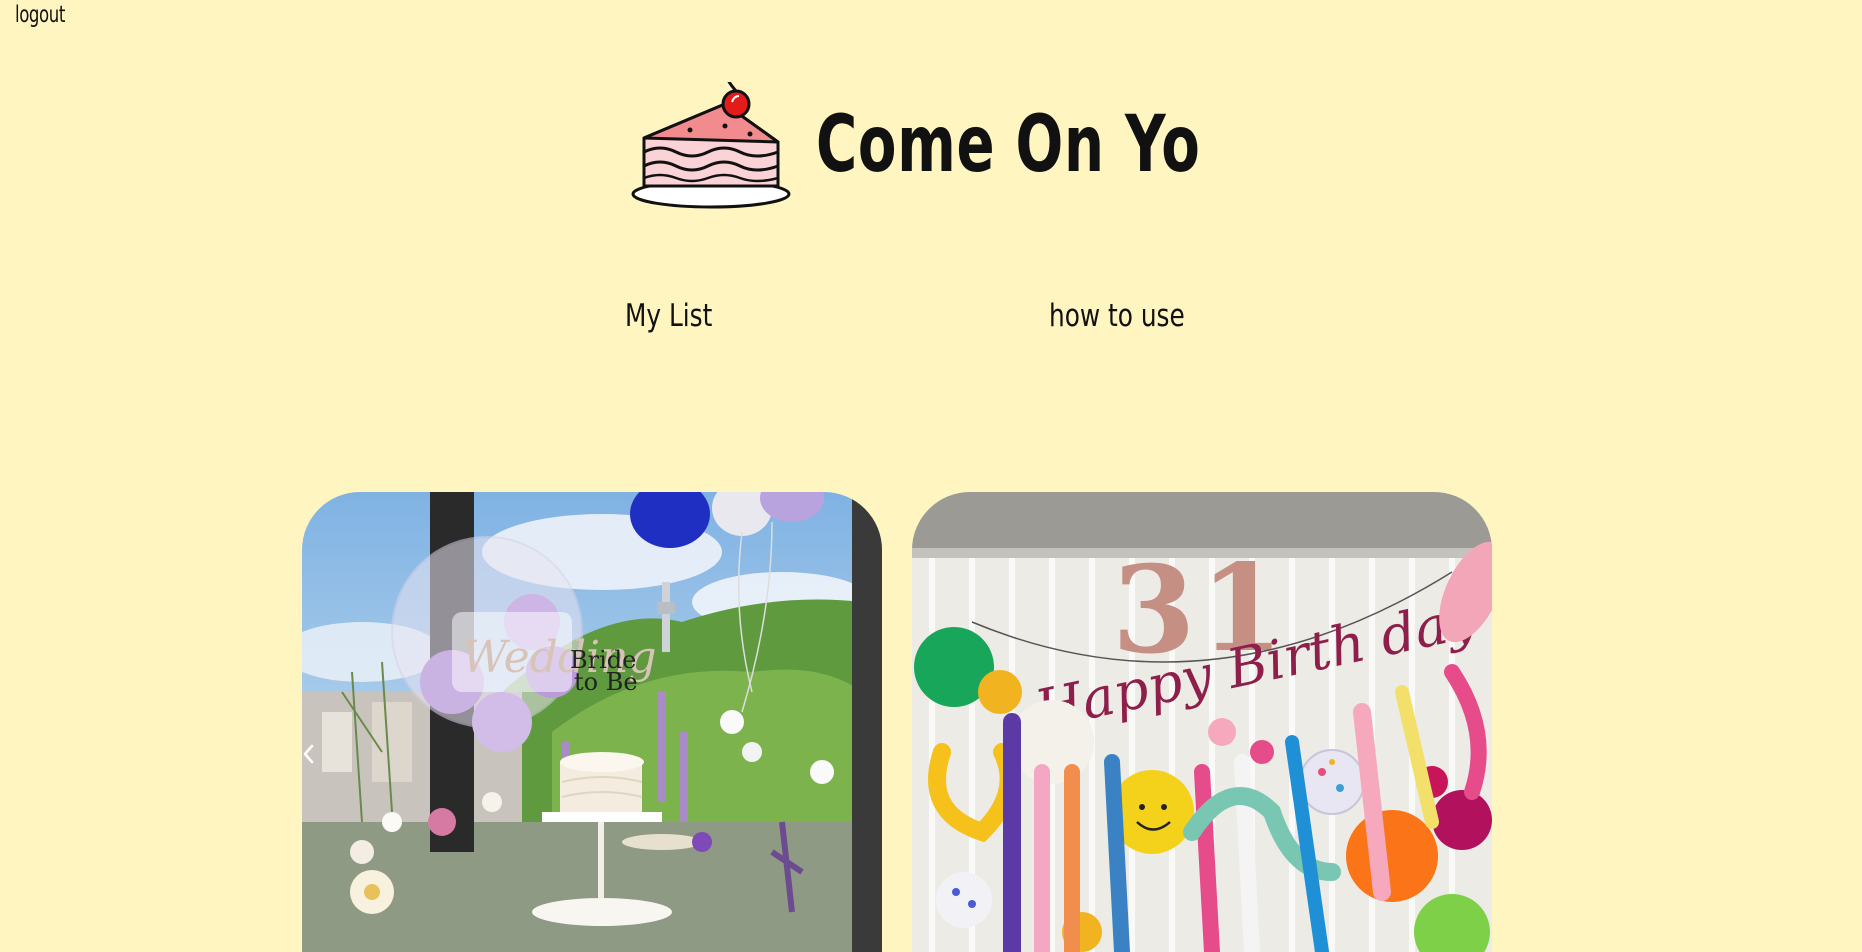 The width and height of the screenshot is (1862, 952). What do you see at coordinates (40, 15) in the screenshot?
I see `logout-link: logout` at bounding box center [40, 15].